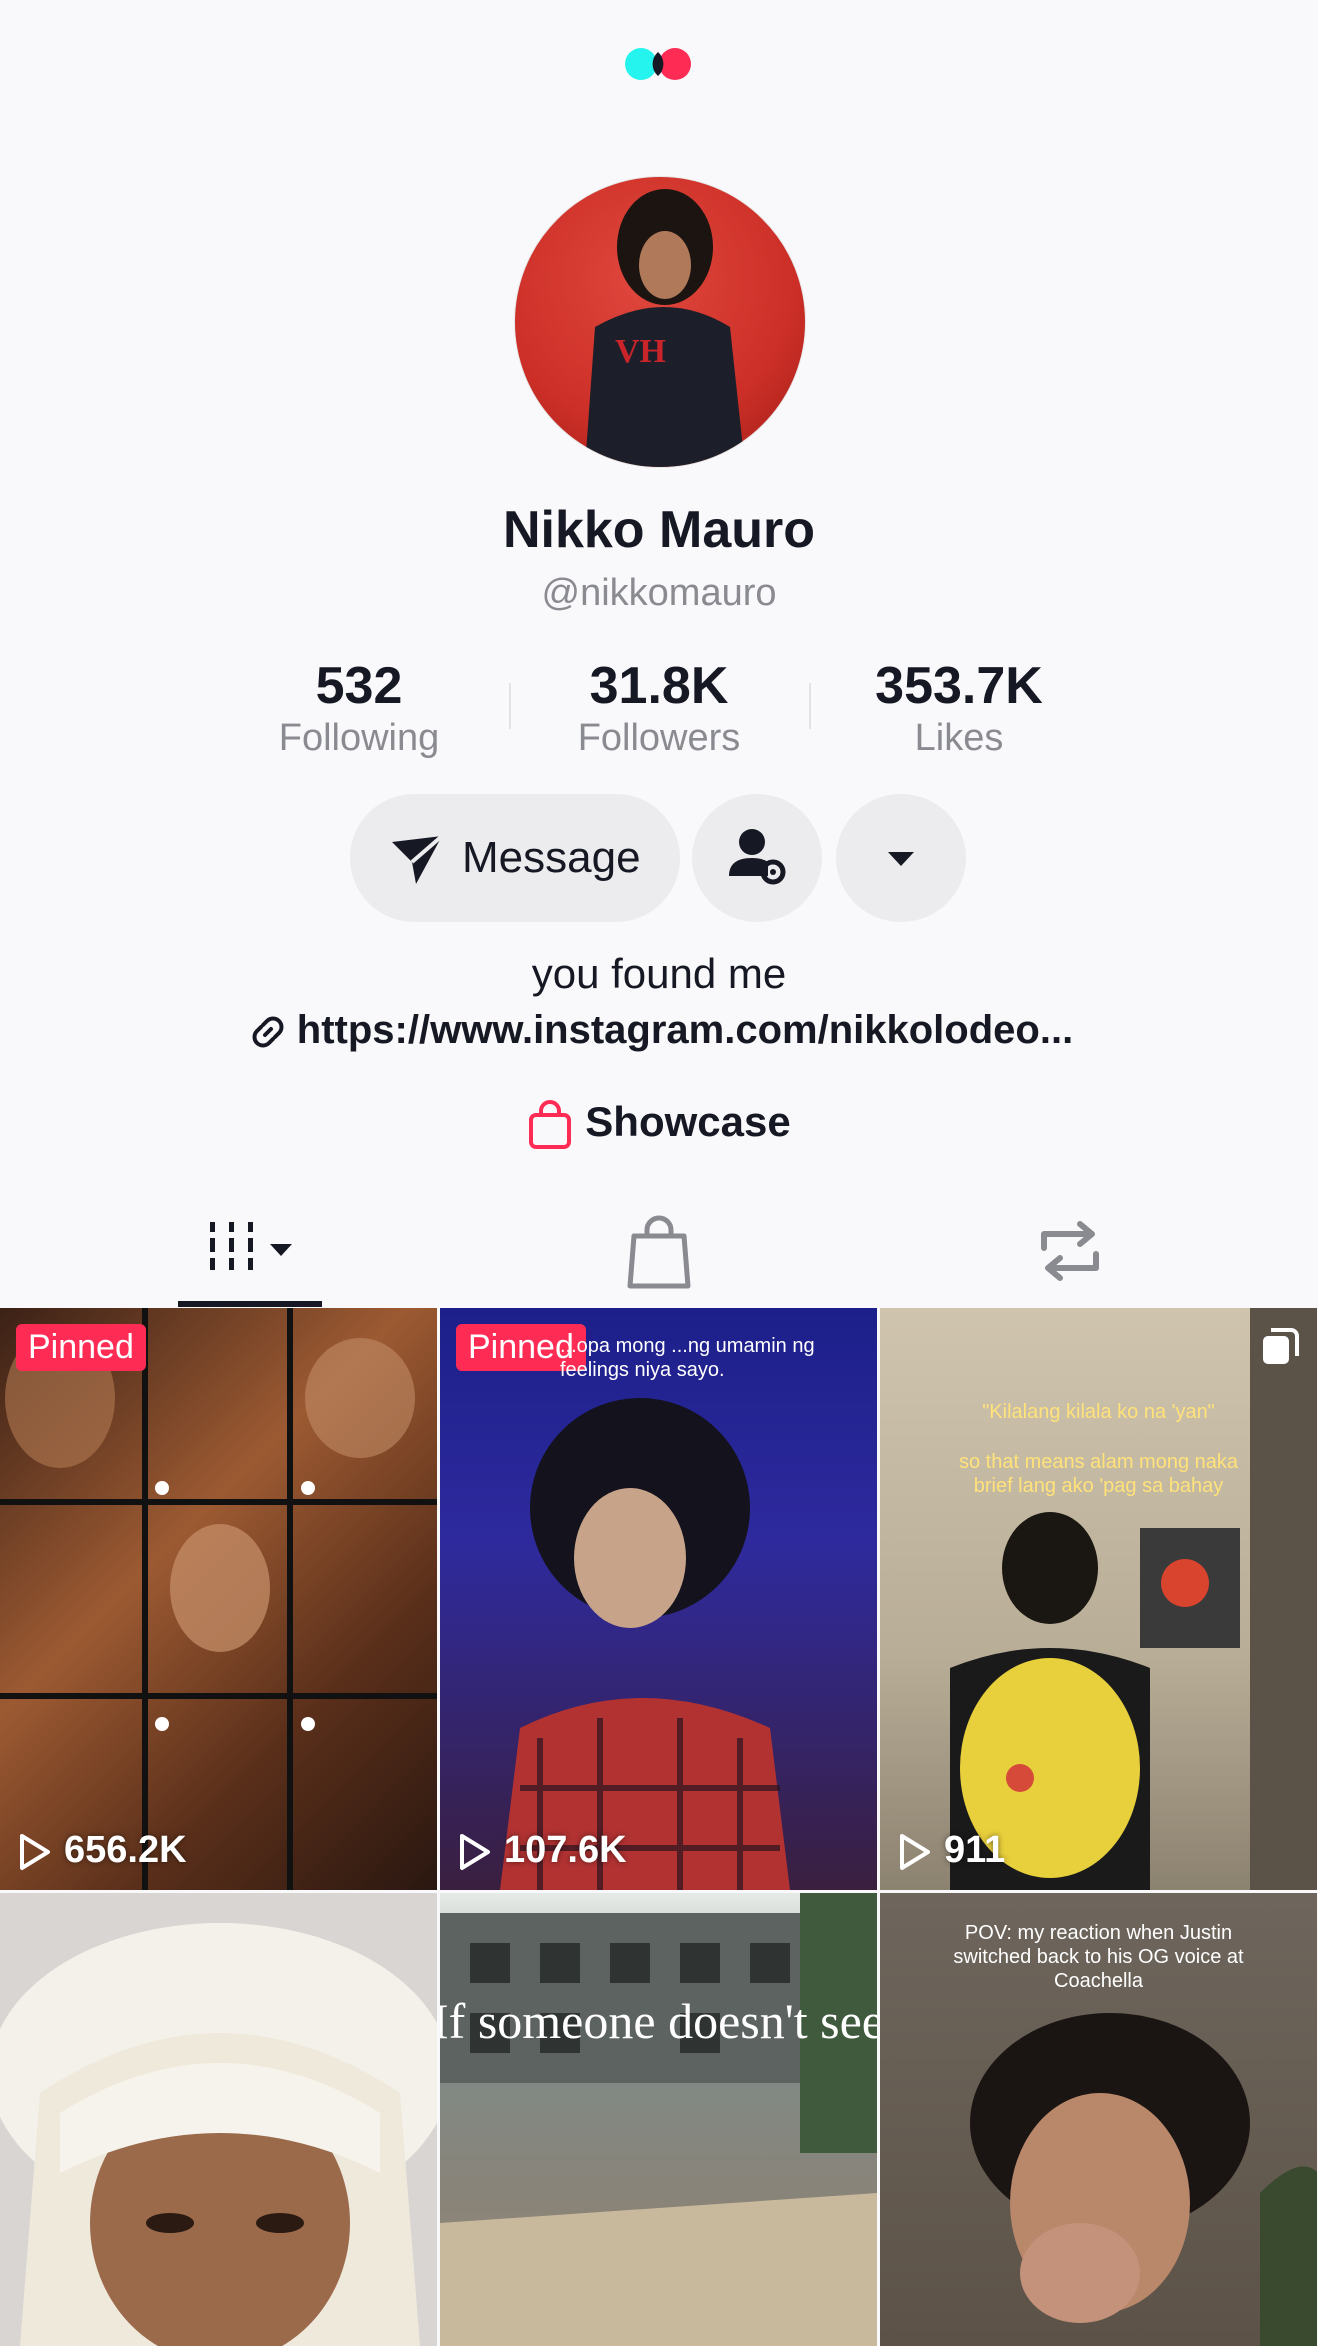  What do you see at coordinates (660, 322) in the screenshot?
I see `avatar: VH` at bounding box center [660, 322].